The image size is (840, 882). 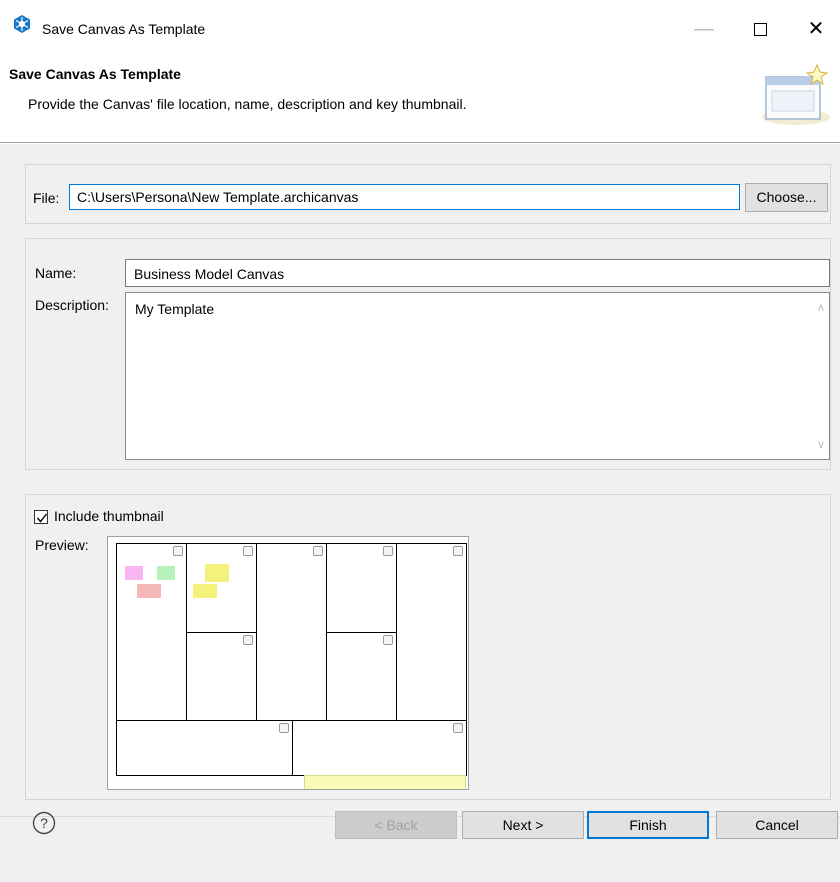 I want to click on app-icon, so click(x=22, y=24).